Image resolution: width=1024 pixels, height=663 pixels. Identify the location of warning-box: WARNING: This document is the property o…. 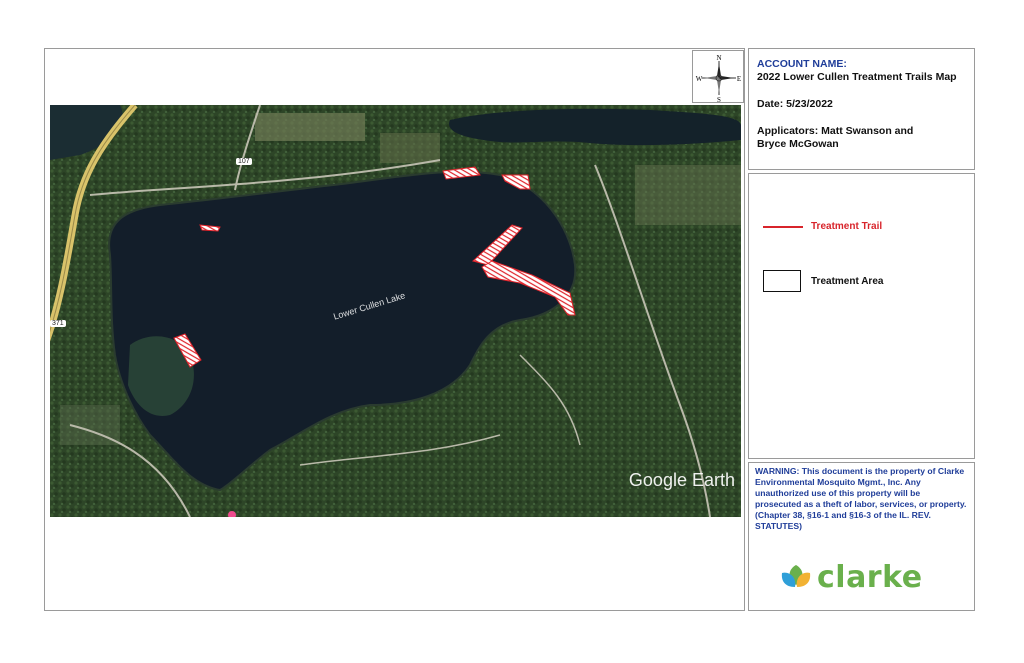
(861, 536).